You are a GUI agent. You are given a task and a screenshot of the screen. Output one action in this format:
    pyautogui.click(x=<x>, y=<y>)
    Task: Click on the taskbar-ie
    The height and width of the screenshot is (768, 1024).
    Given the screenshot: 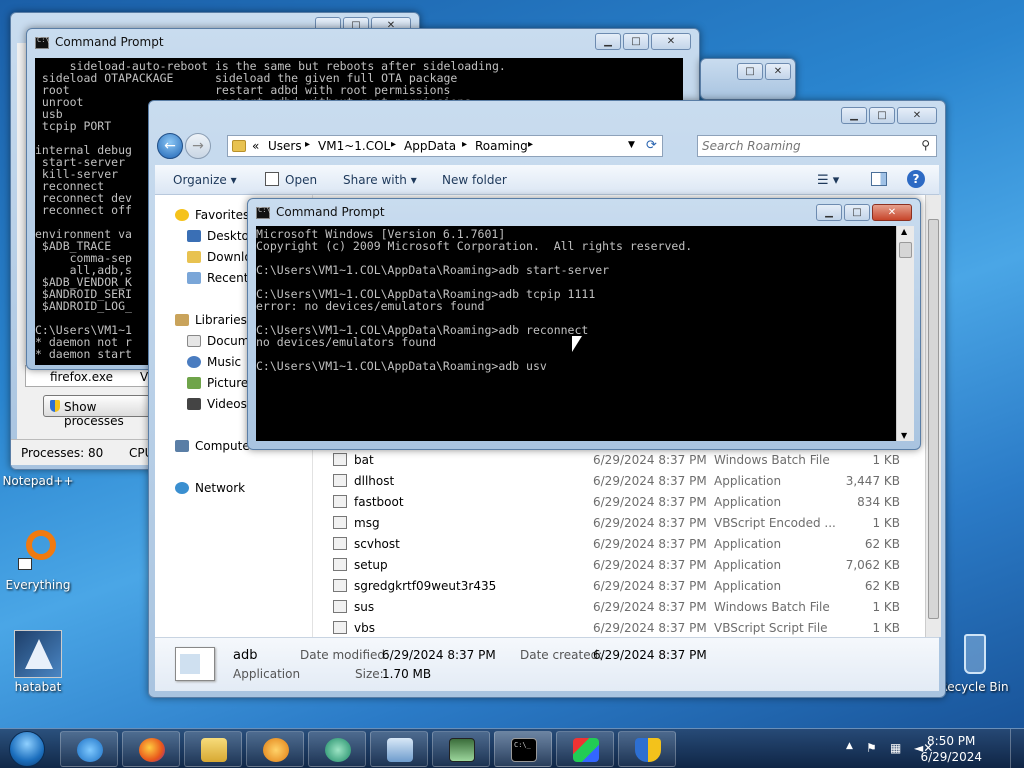 What is the action you would take?
    pyautogui.click(x=89, y=749)
    